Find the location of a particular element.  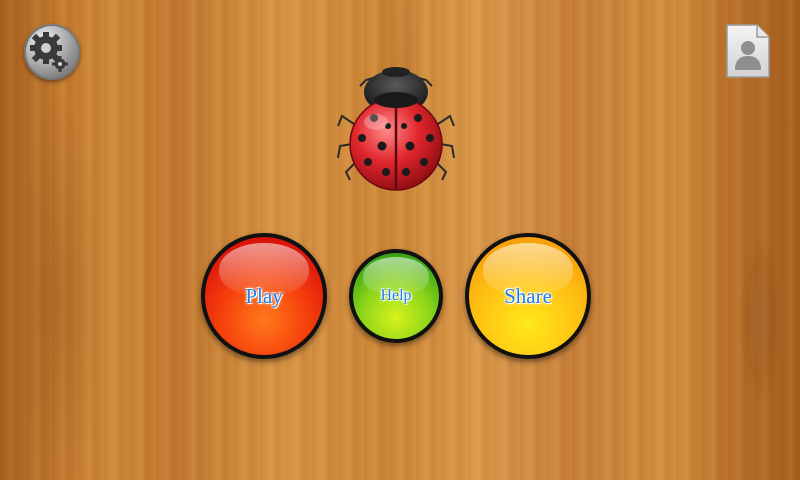

help-button: Help is located at coordinates (396, 296).